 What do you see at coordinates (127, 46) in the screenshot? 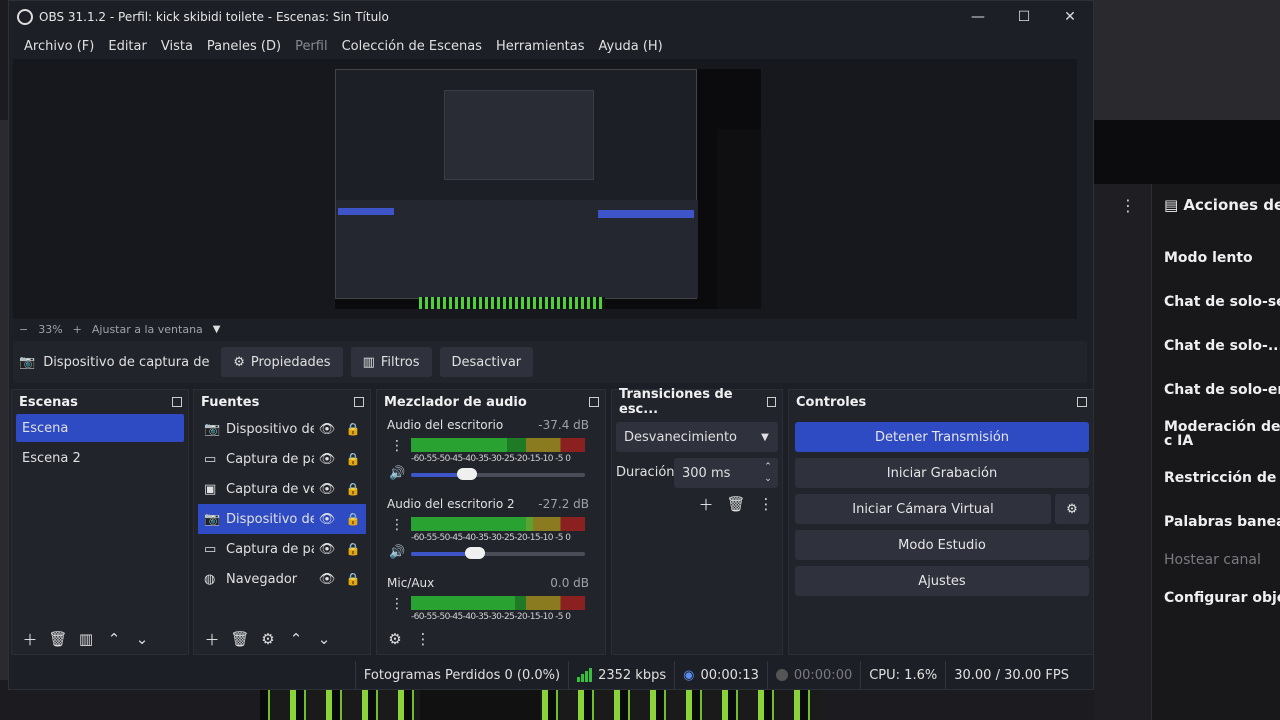
I see `menu-item: Editar` at bounding box center [127, 46].